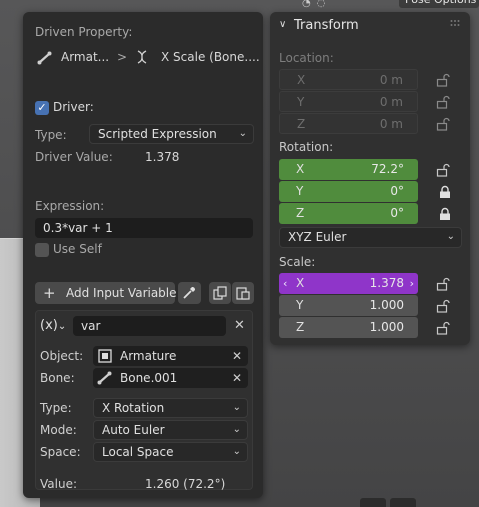  Describe the element at coordinates (149, 326) in the screenshot. I see `variable-name-input: var` at that location.